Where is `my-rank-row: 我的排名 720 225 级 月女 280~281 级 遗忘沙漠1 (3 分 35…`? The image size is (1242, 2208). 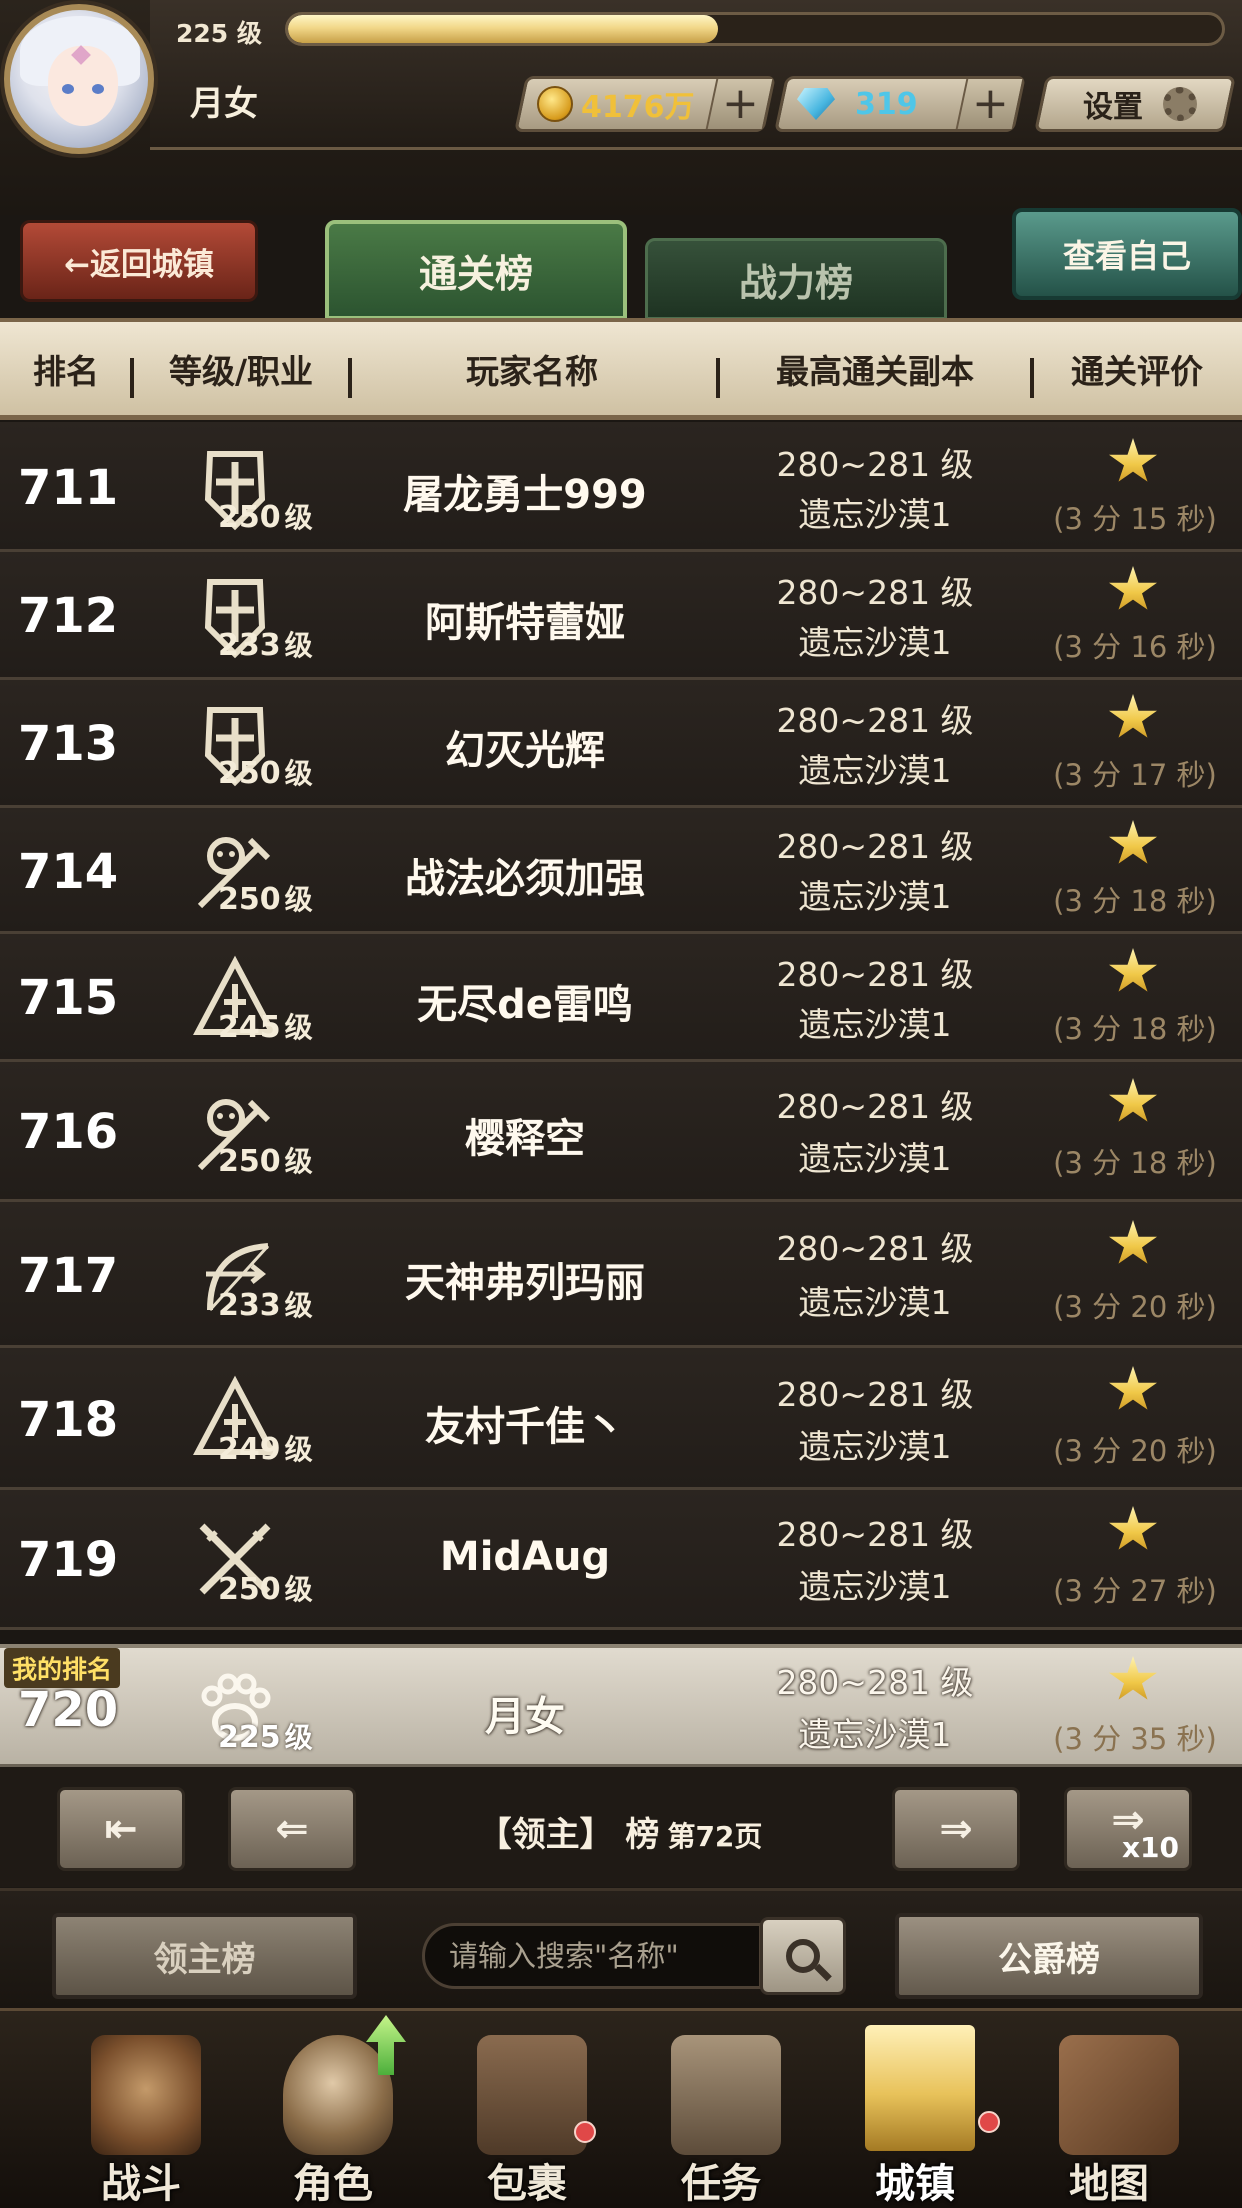 my-rank-row: 我的排名 720 225 级 月女 280~281 级 遗忘沙漠1 (3 分 35… is located at coordinates (621, 1706).